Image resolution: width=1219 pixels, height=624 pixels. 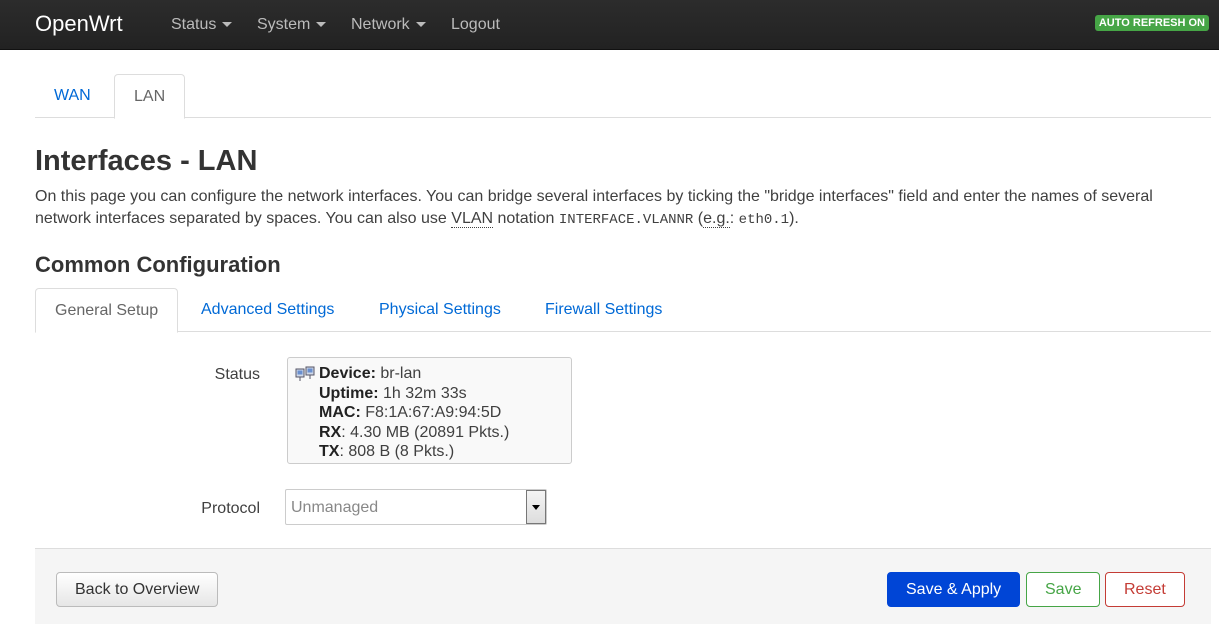 I want to click on tab-advanced-settings: Advanced Settings, so click(x=267, y=310).